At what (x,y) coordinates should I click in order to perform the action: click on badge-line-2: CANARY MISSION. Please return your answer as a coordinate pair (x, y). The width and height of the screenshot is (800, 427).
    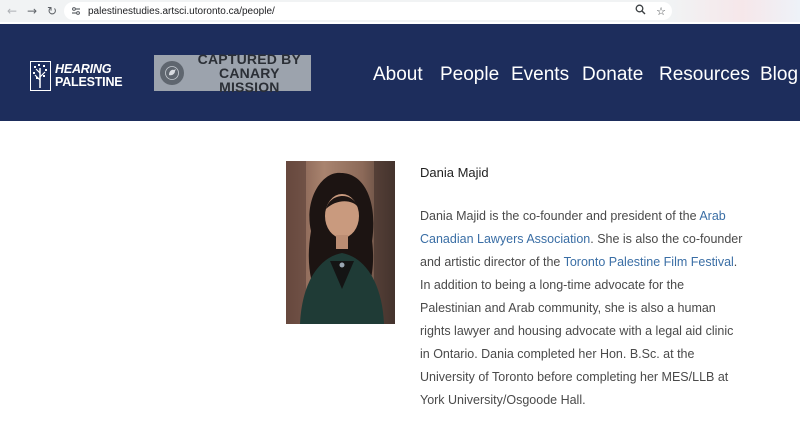
    Looking at the image, I should click on (249, 80).